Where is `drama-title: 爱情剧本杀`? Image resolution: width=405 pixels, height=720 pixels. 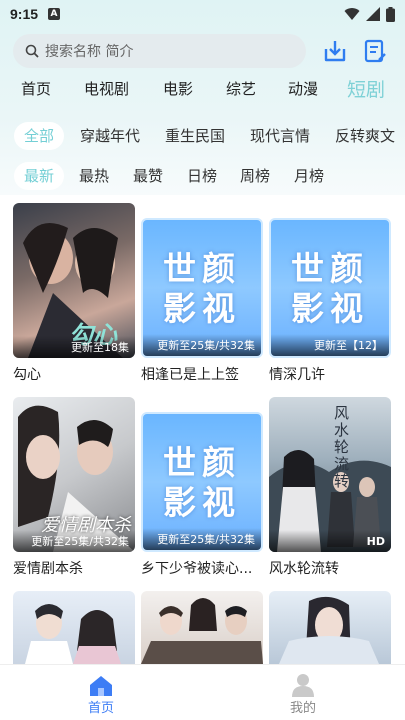 drama-title: 爱情剧本杀 is located at coordinates (48, 569).